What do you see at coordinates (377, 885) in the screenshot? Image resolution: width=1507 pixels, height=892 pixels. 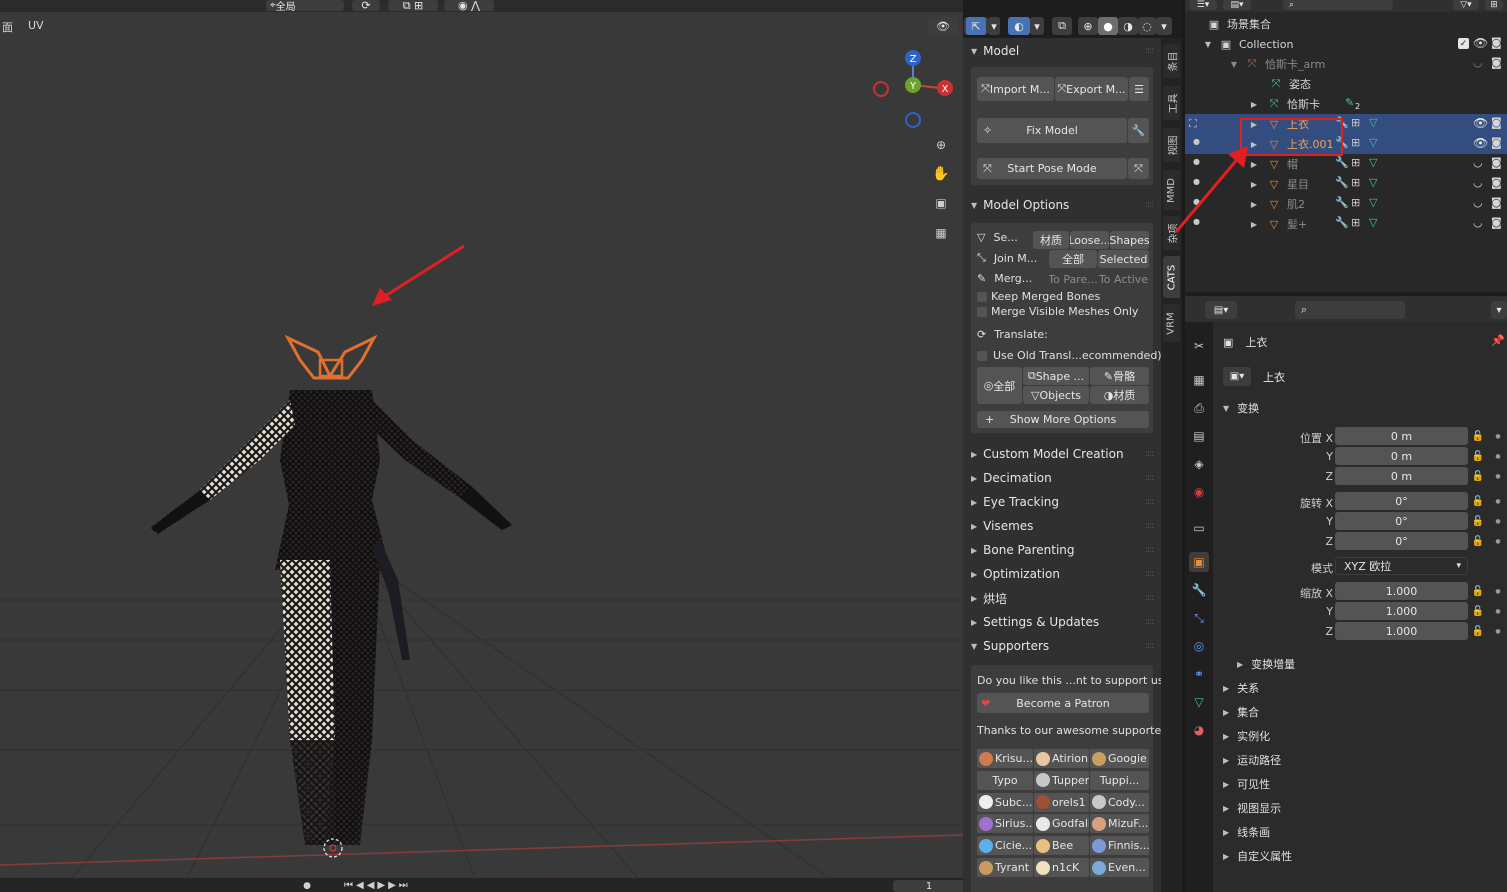 I see `playback-controls: ⏮◀◀▶▶⏭` at bounding box center [377, 885].